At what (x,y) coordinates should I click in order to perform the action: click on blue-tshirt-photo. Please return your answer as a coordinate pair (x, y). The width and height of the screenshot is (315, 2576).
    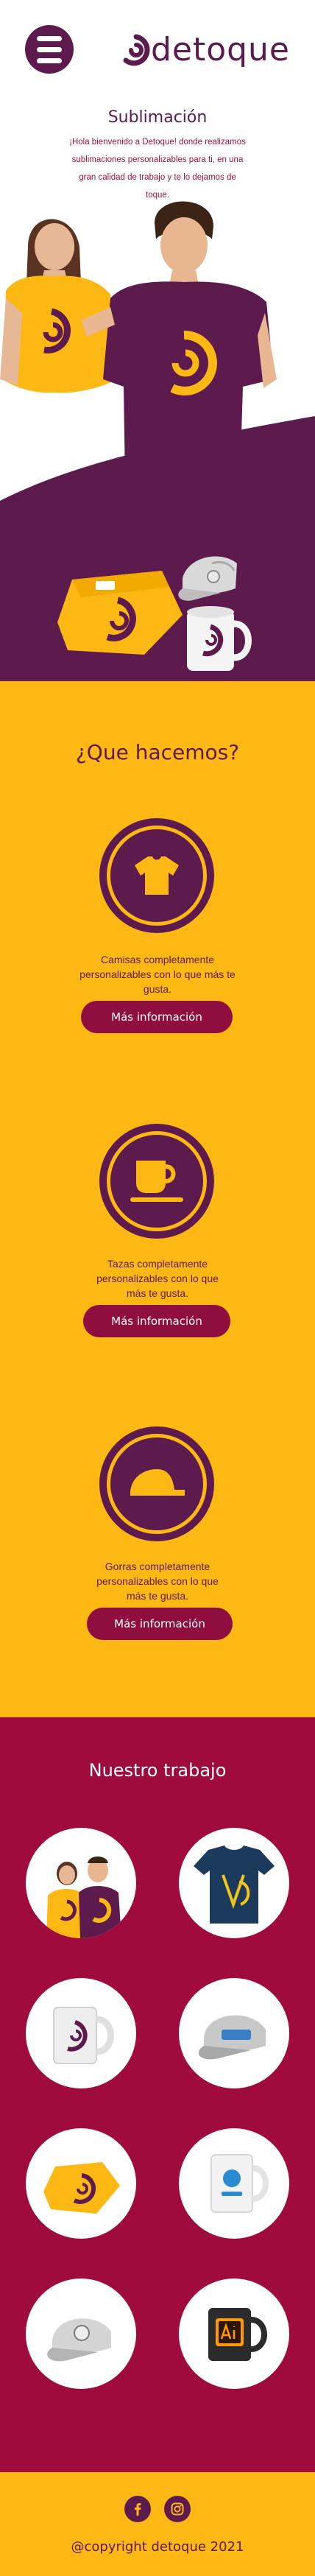
    Looking at the image, I should click on (235, 1884).